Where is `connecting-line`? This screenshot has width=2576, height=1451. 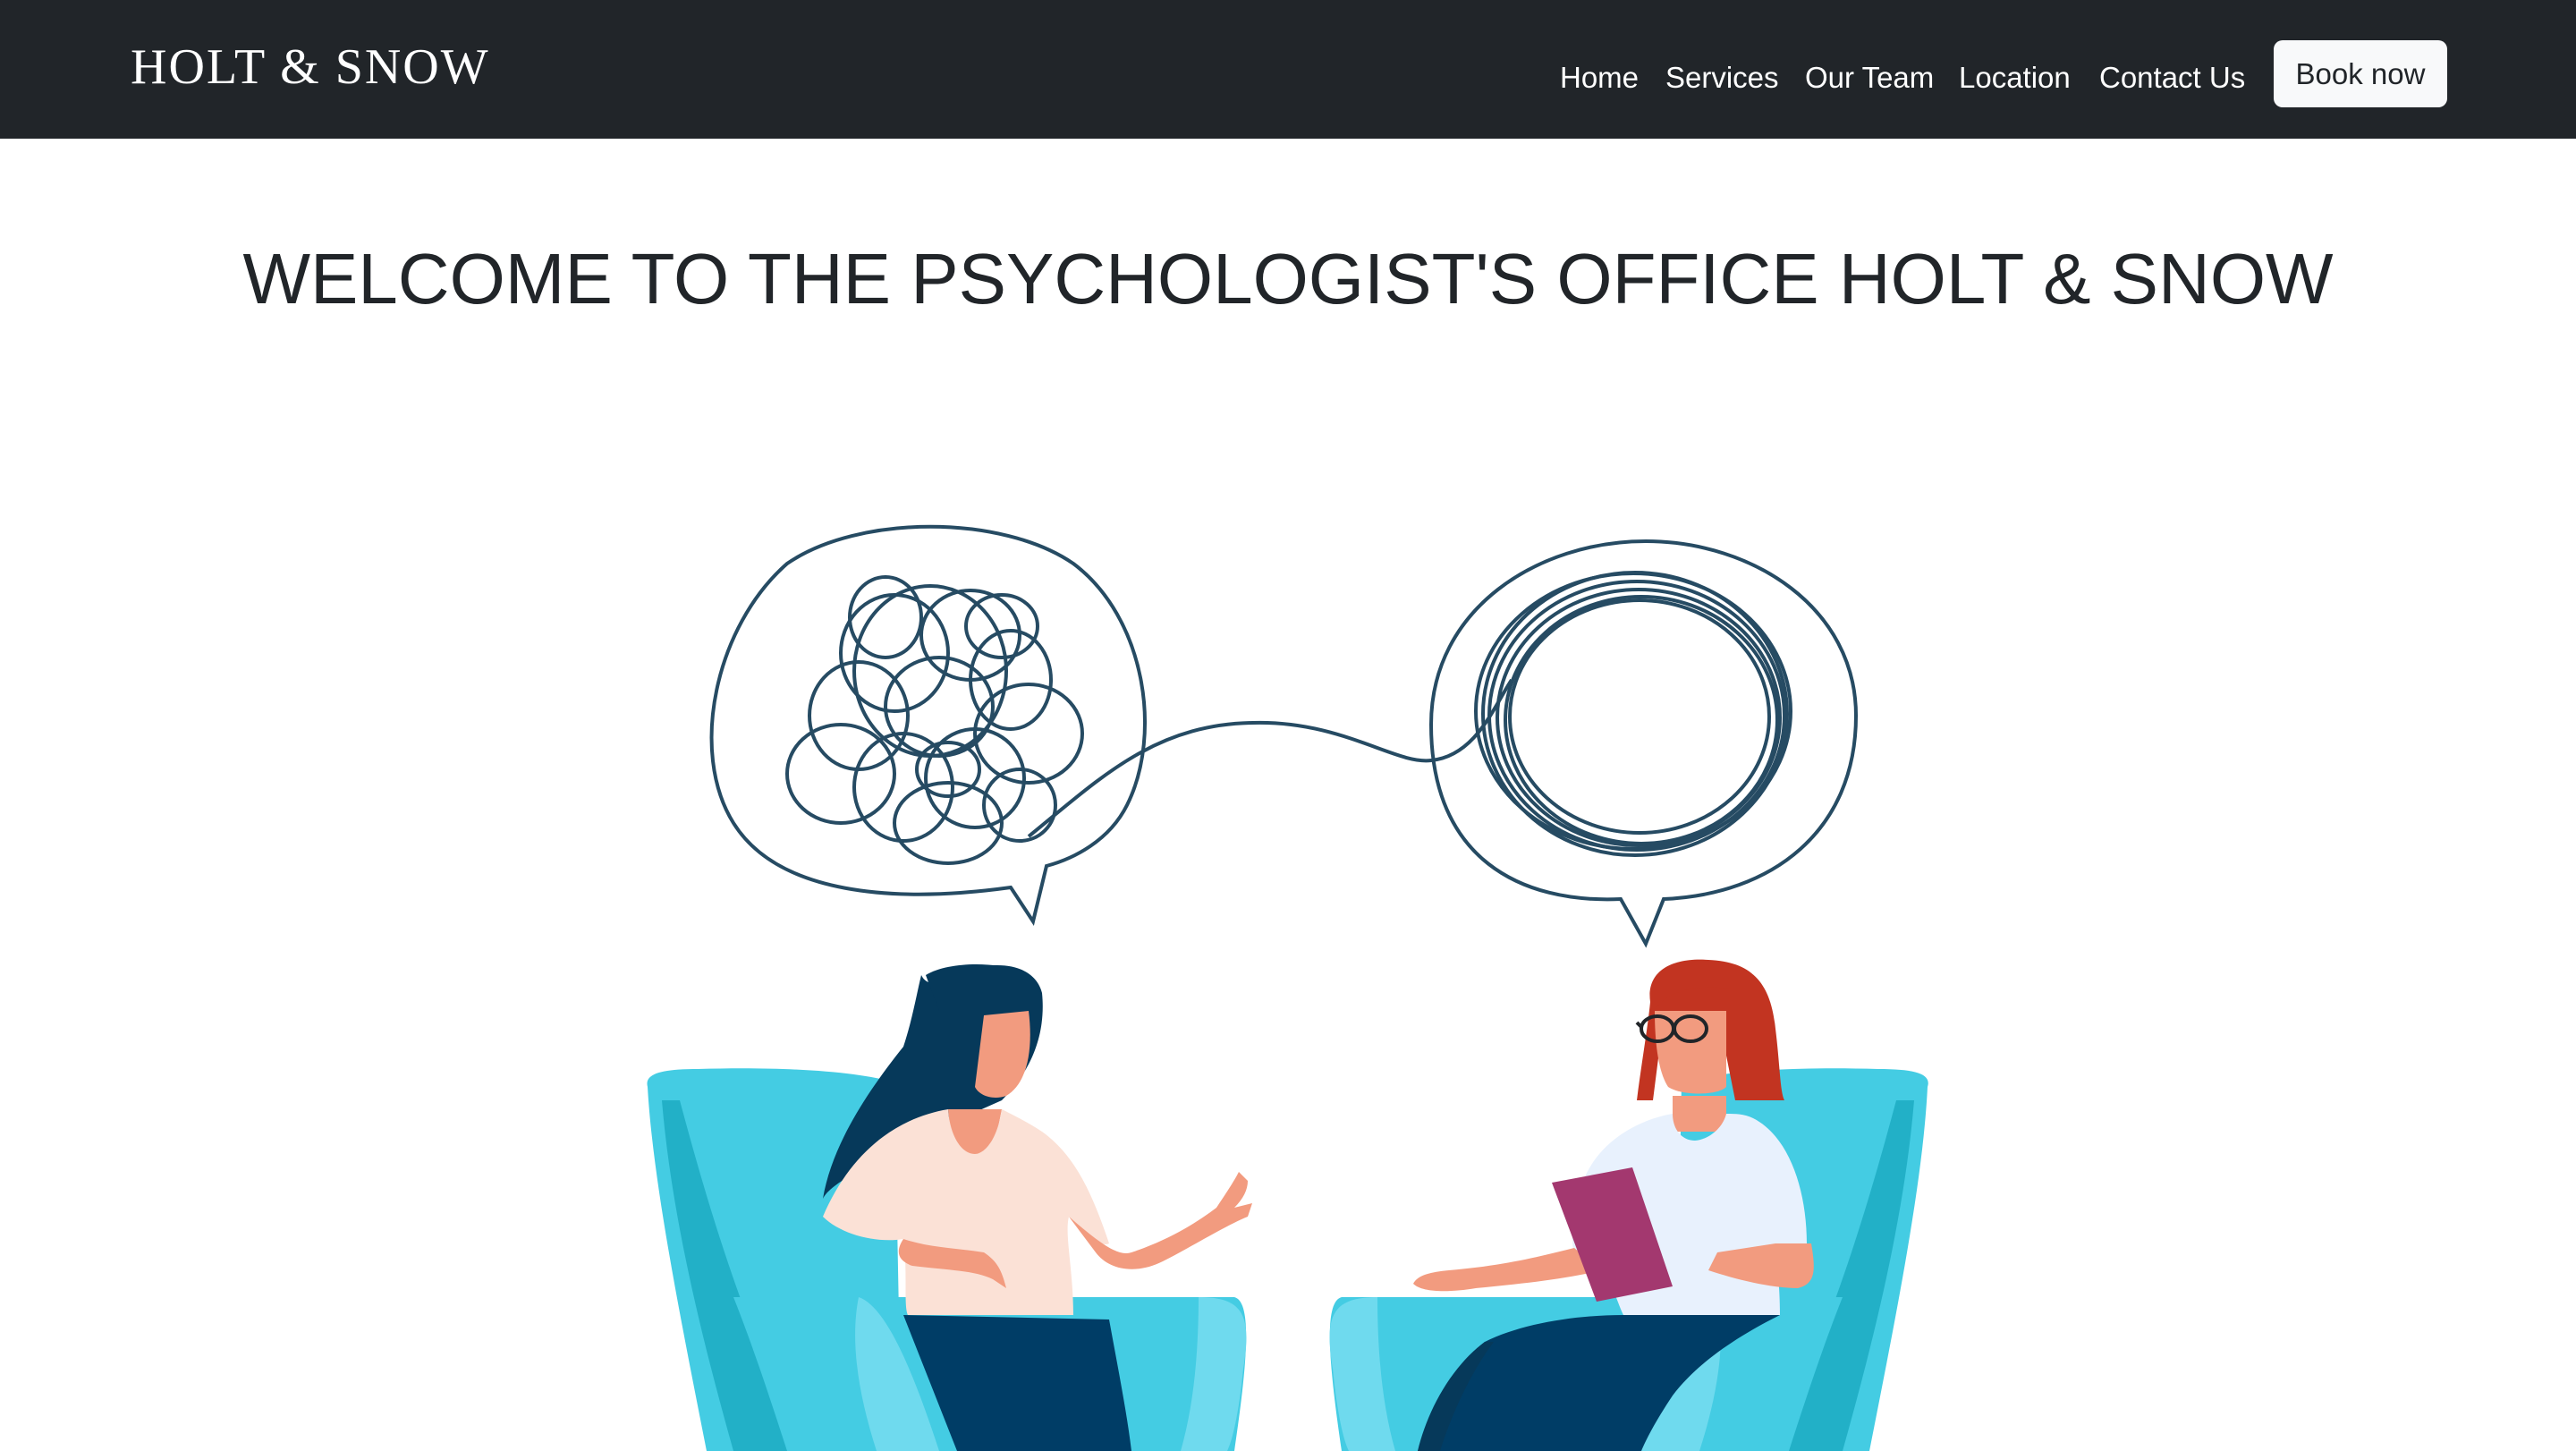
connecting-line is located at coordinates (1270, 758).